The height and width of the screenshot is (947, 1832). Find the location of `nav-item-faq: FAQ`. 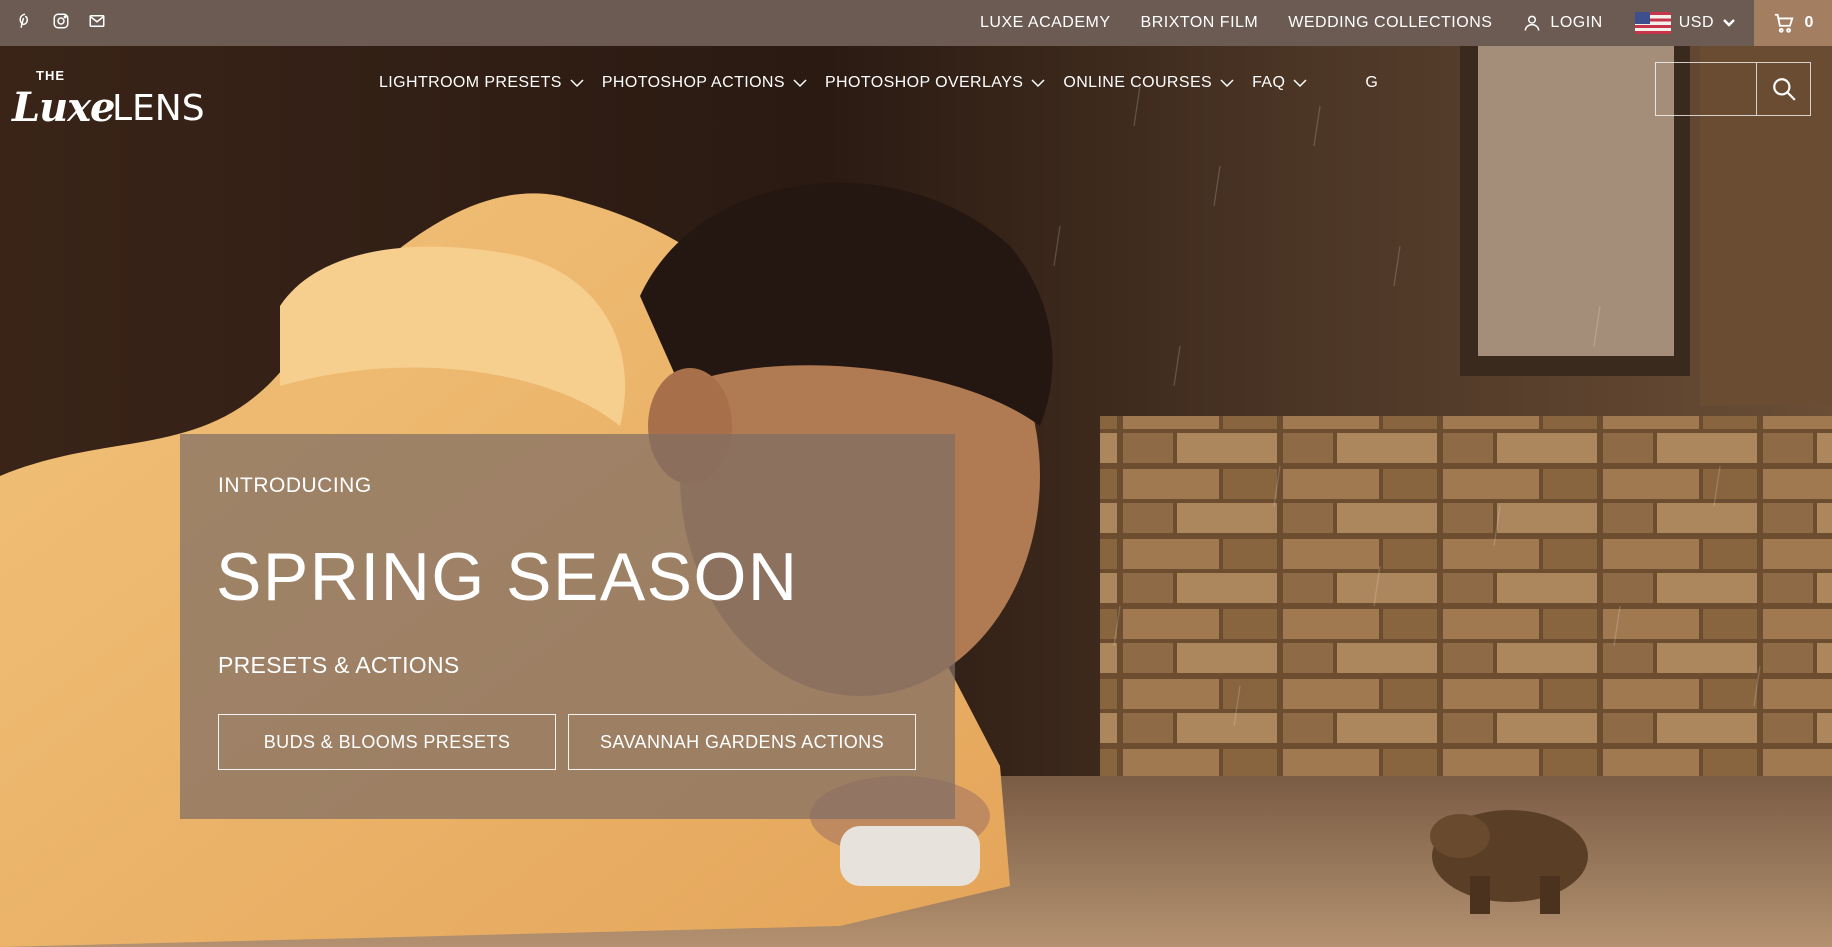

nav-item-faq: FAQ is located at coordinates (1279, 83).